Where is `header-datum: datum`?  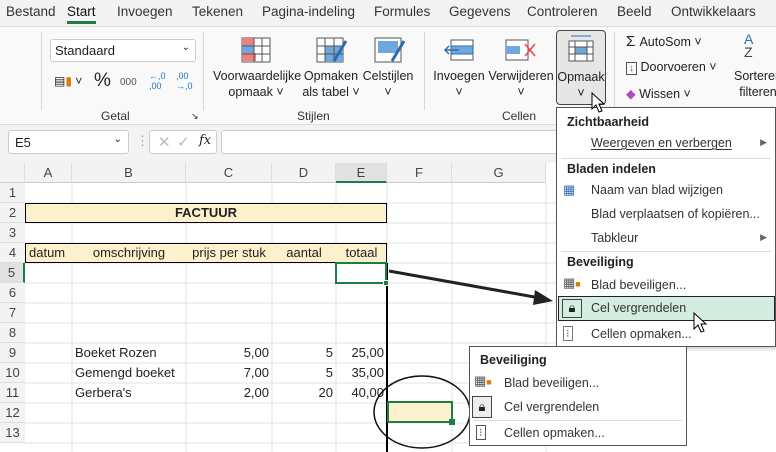 header-datum: datum is located at coordinates (47, 253).